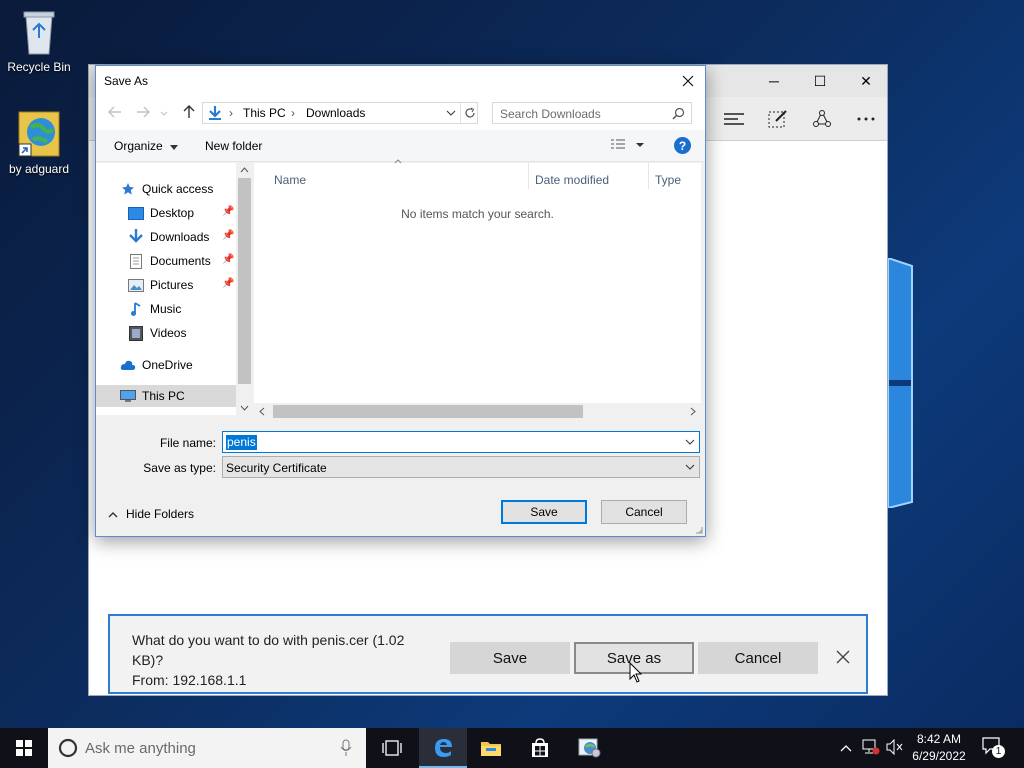 This screenshot has width=1024, height=768. Describe the element at coordinates (469, 113) in the screenshot. I see `refresh-icon` at that location.